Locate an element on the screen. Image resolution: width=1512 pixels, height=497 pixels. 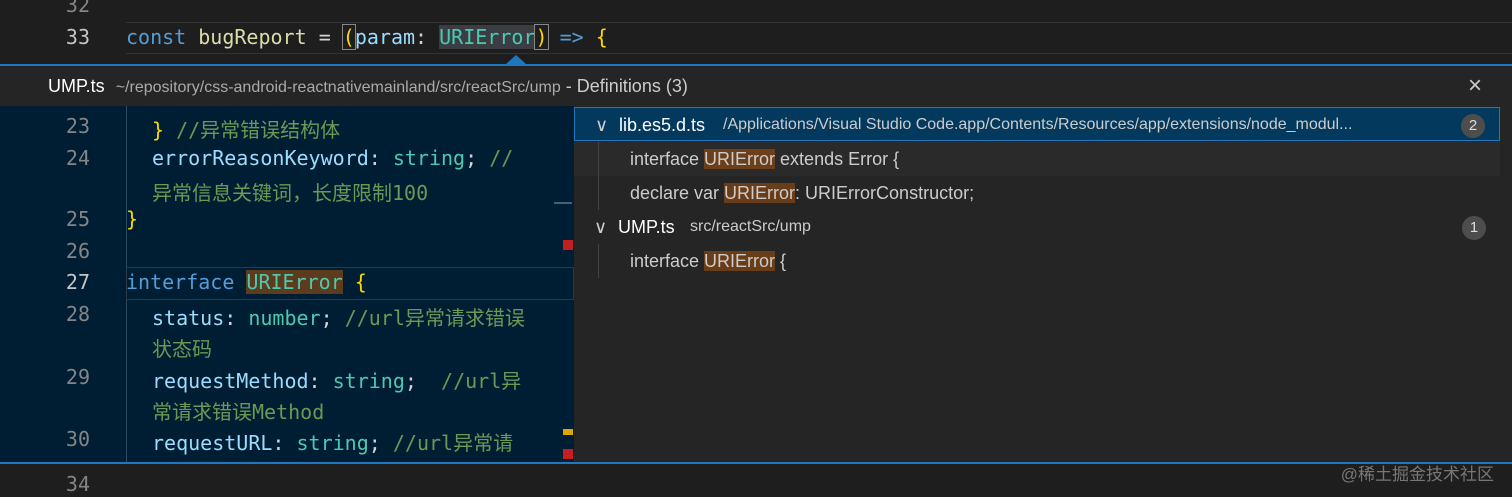
line-number: 23 is located at coordinates (77, 126).